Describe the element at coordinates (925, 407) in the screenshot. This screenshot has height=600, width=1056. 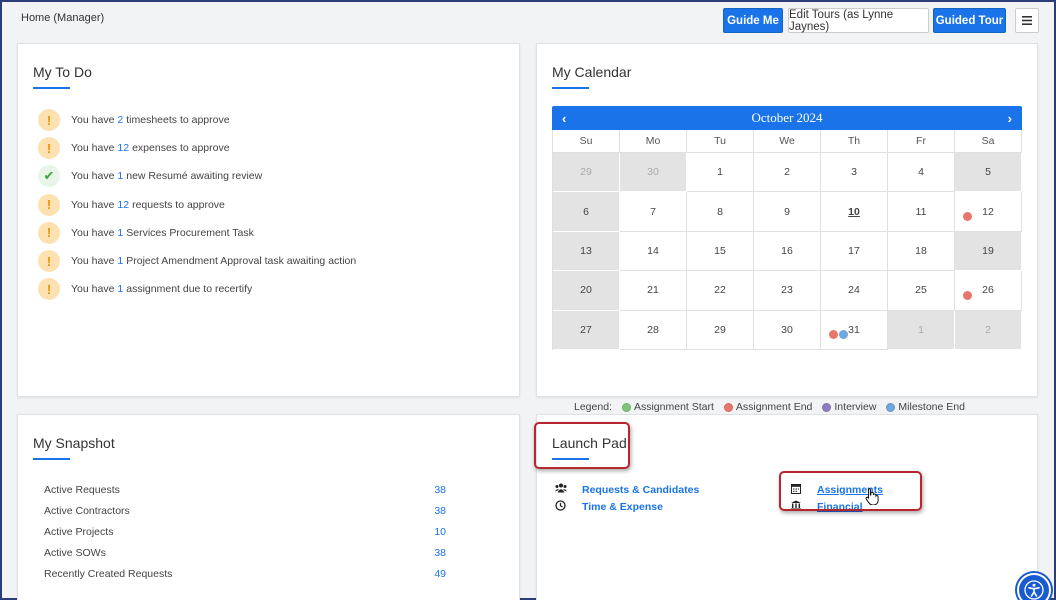
I see `legend-item: Milestone End` at that location.